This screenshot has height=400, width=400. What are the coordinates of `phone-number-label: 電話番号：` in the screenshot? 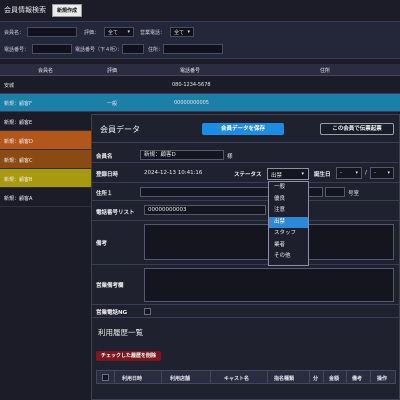 It's located at (17, 50).